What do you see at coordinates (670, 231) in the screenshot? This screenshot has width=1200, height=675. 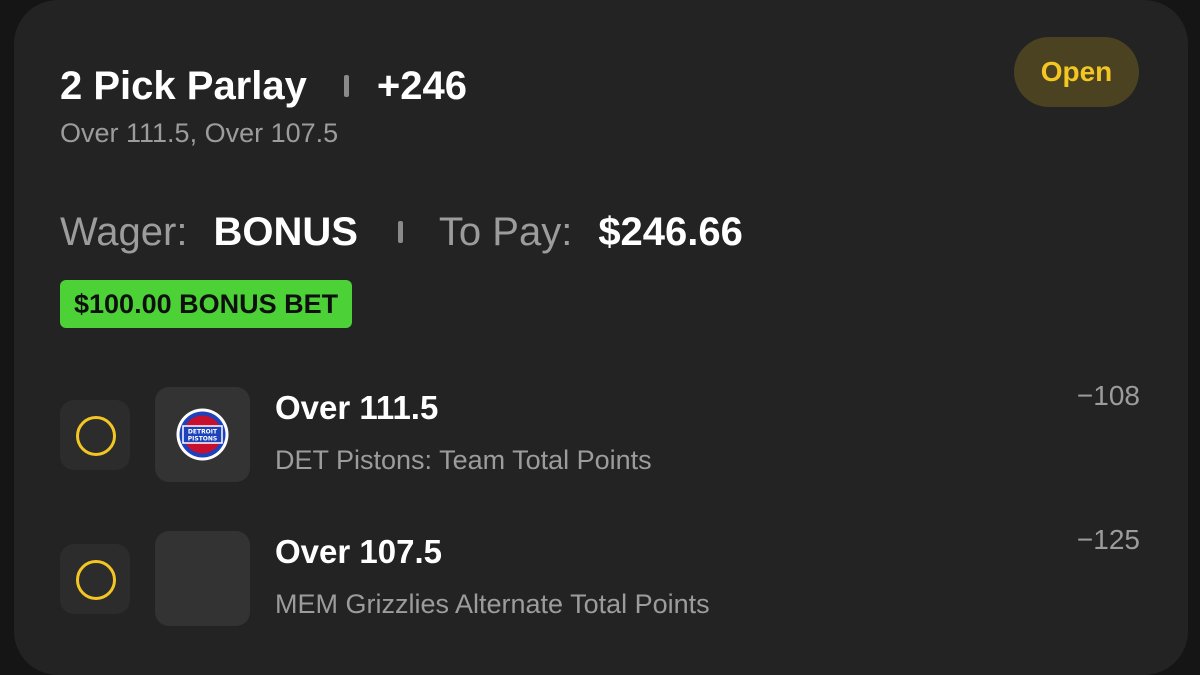 I see `to-pay-value: $246.66` at bounding box center [670, 231].